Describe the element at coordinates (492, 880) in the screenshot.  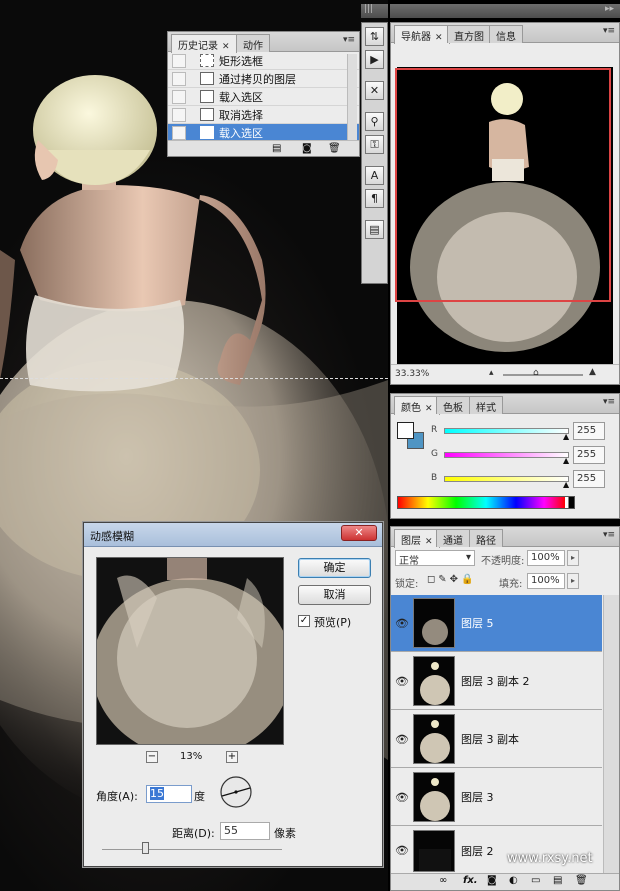
I see `layer-mask-icon: ◙` at that location.